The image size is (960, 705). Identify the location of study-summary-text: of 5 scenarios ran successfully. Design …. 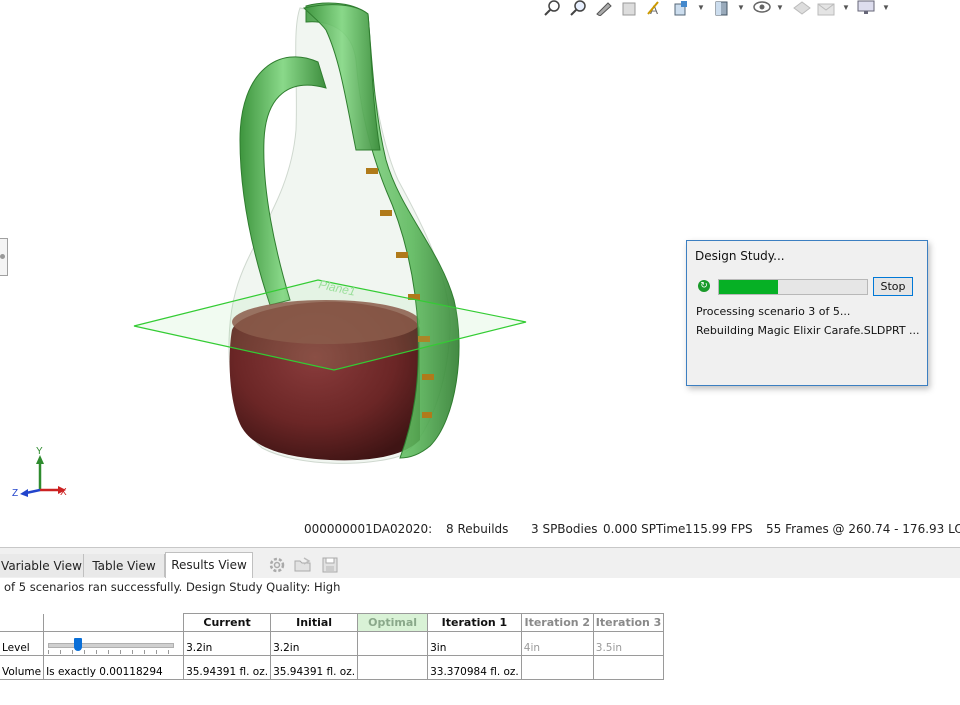
(172, 587).